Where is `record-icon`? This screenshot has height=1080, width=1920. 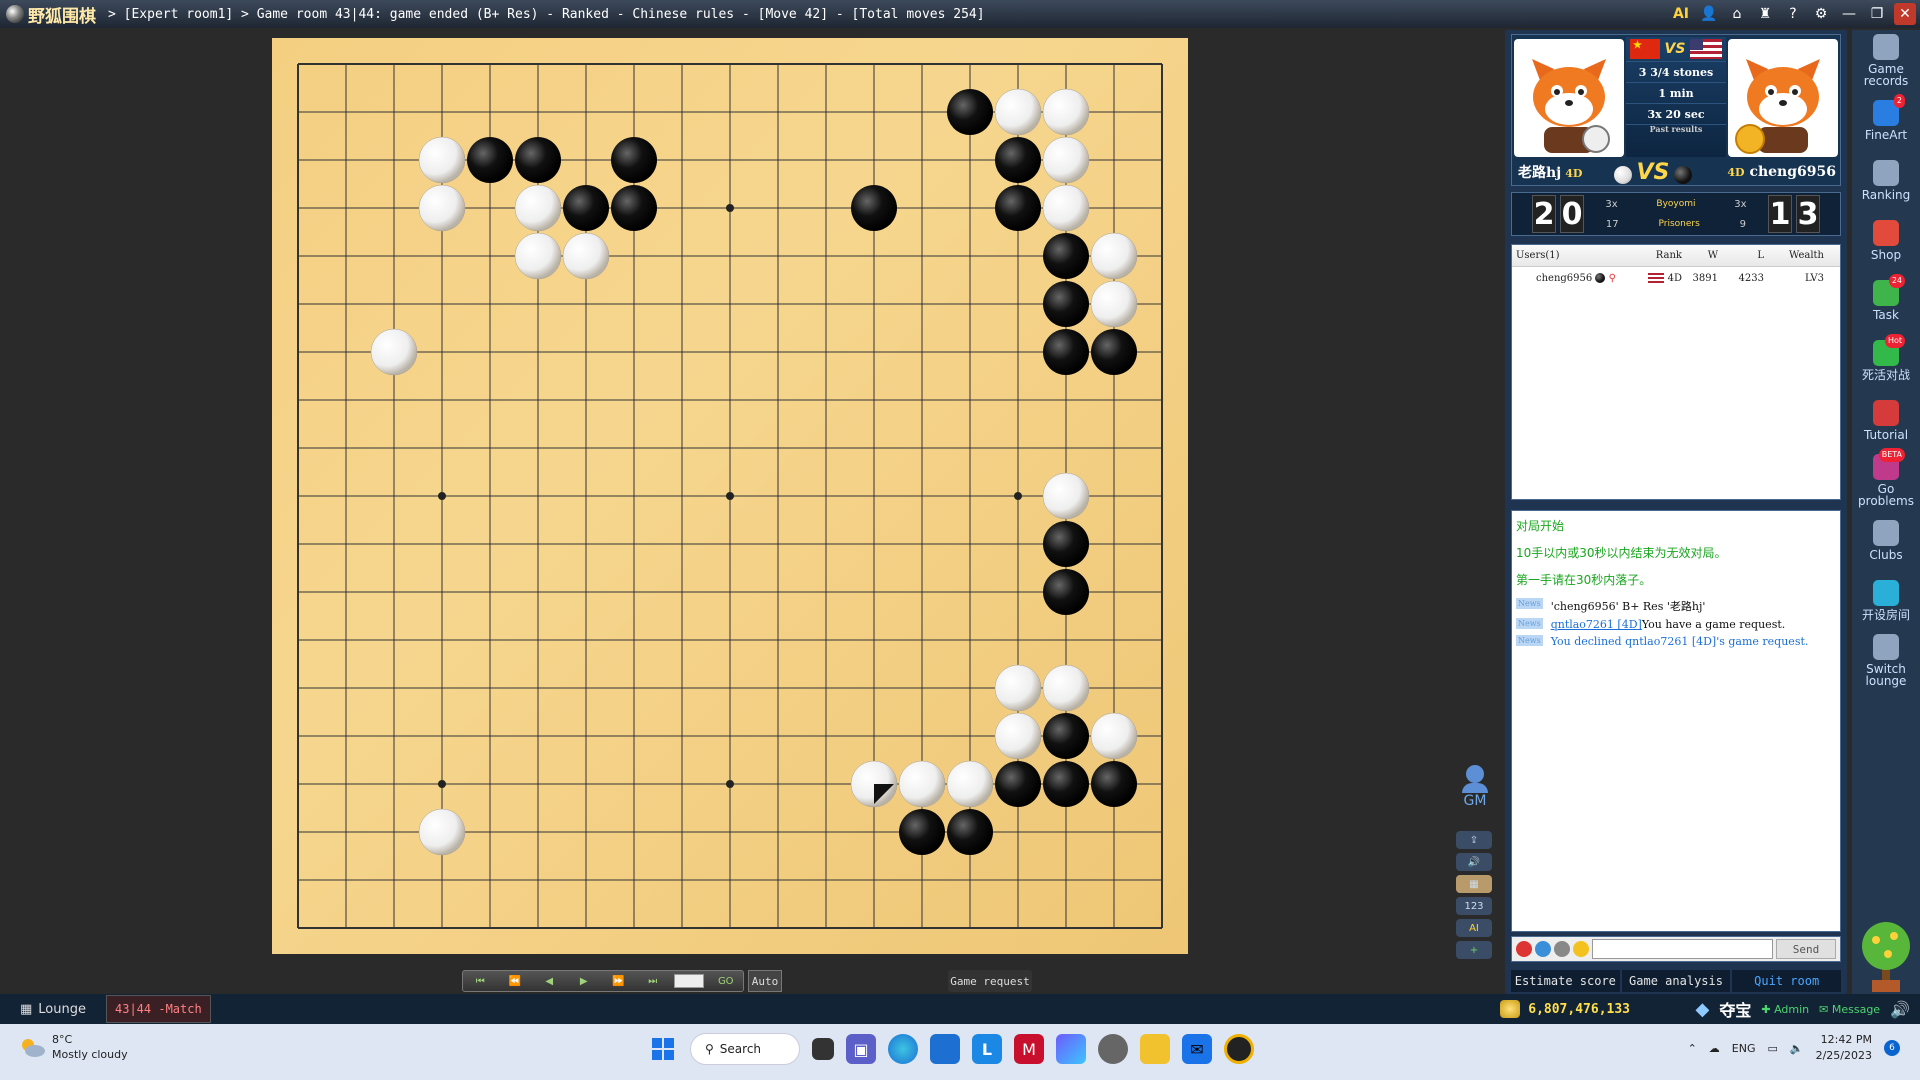
record-icon is located at coordinates (1524, 949).